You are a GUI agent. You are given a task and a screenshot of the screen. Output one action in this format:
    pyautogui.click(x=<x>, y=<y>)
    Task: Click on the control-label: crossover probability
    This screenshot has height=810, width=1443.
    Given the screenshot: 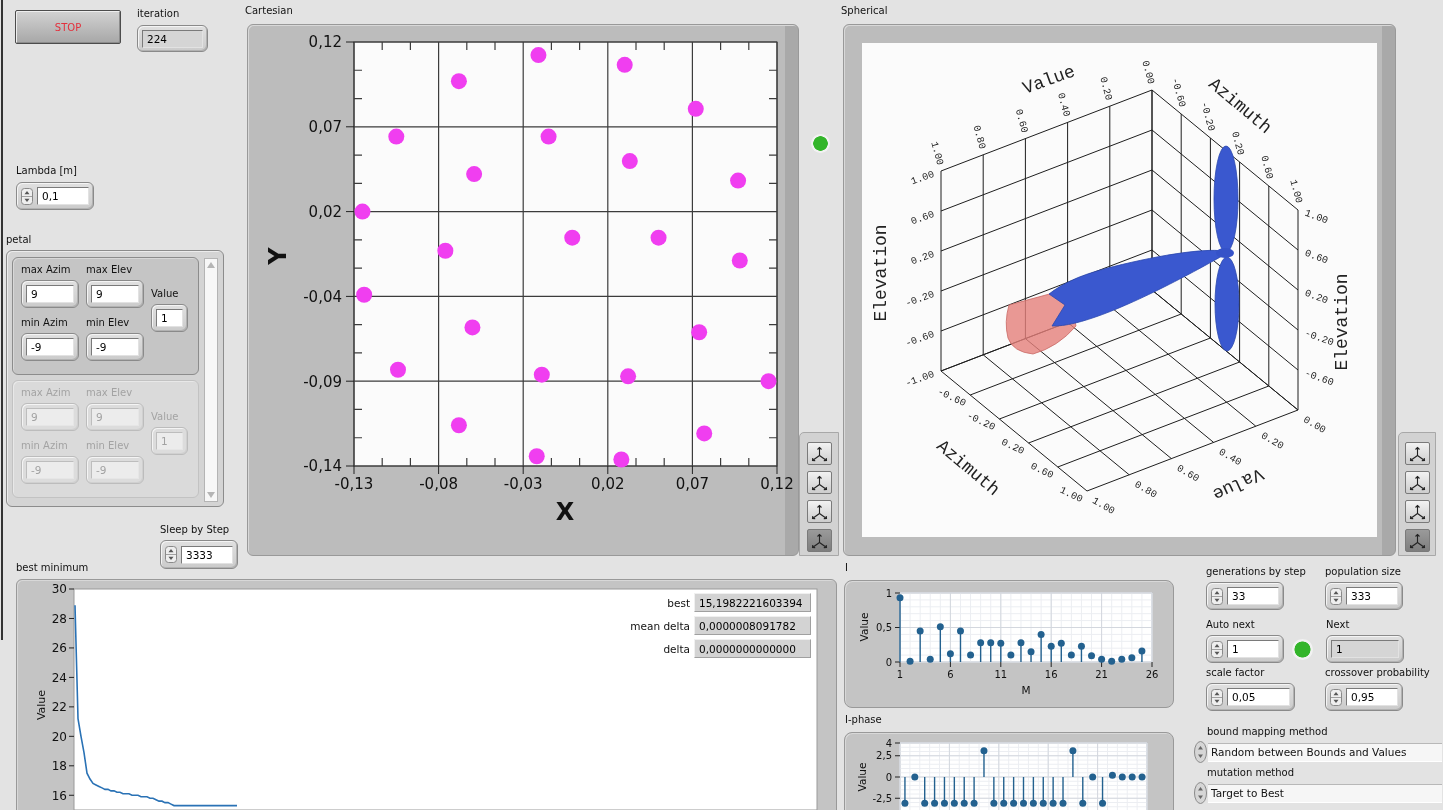 What is the action you would take?
    pyautogui.click(x=1377, y=673)
    